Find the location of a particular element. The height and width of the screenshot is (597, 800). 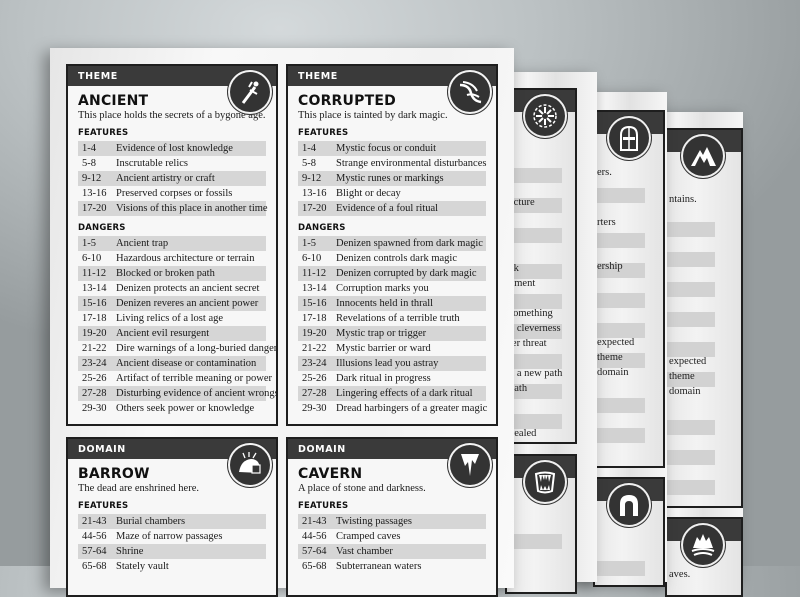

roll-range: 65-68 is located at coordinates (314, 566).